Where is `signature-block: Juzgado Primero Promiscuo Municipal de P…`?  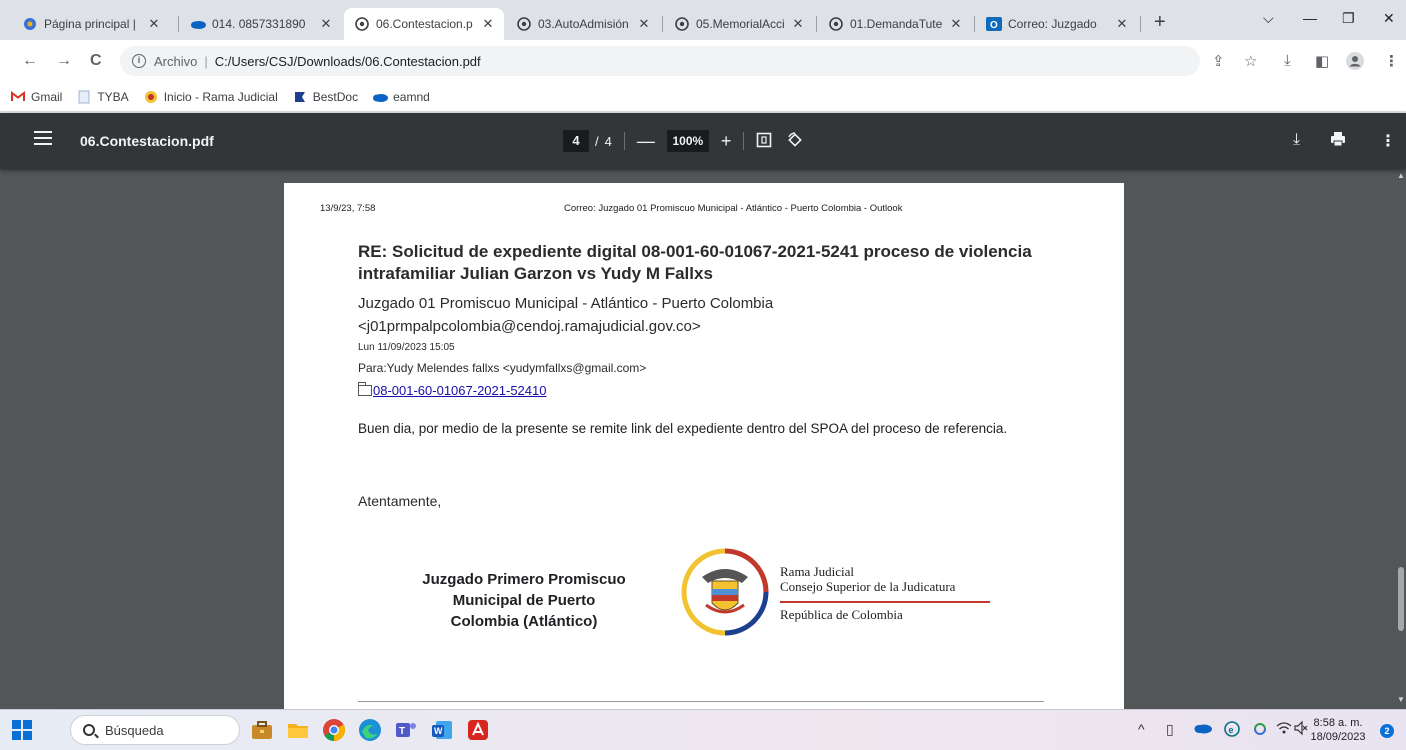 signature-block: Juzgado Primero Promiscuo Municipal de P… is located at coordinates (524, 600).